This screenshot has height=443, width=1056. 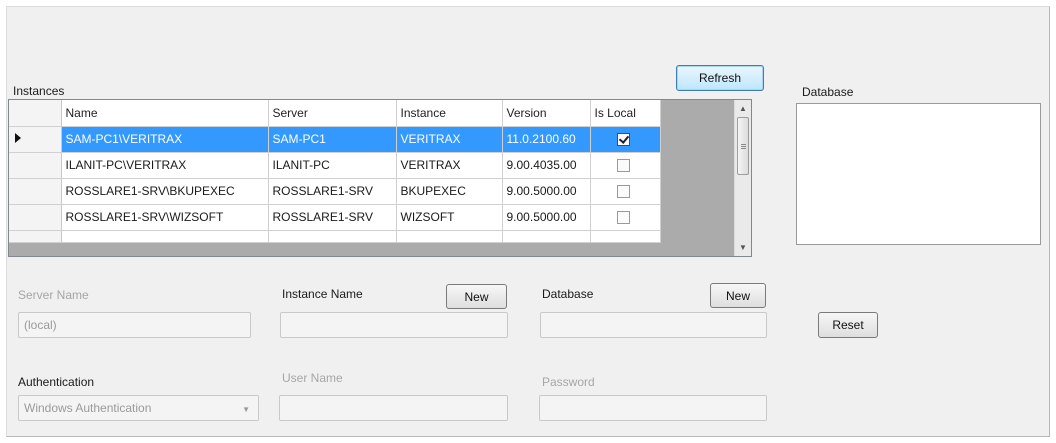 I want to click on cell-instance: BKUPEXEC, so click(x=449, y=191).